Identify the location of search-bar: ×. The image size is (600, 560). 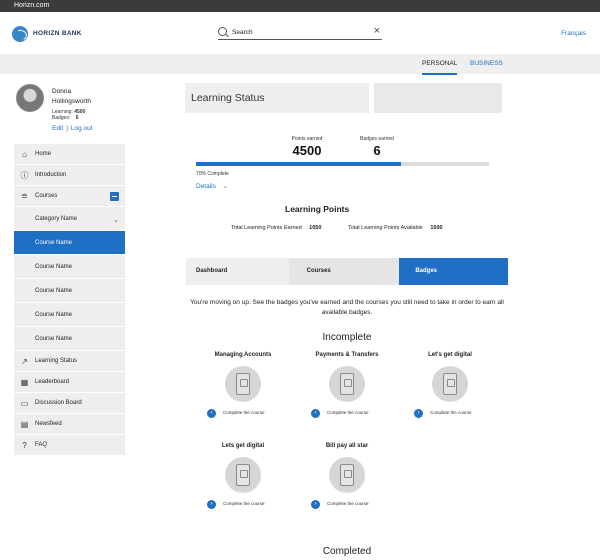
(300, 32).